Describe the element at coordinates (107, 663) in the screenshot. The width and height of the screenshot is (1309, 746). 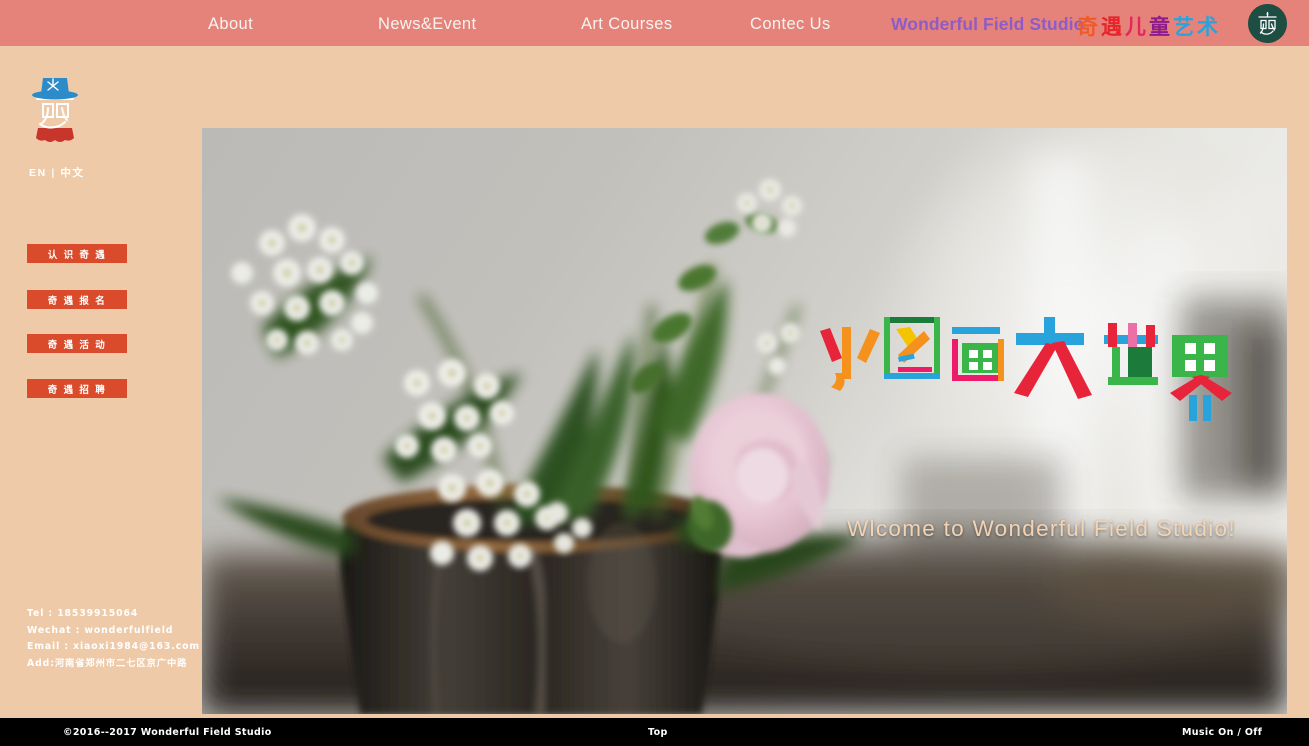
I see `contact-address: Add:河南省郑州市二七区京广中路` at that location.